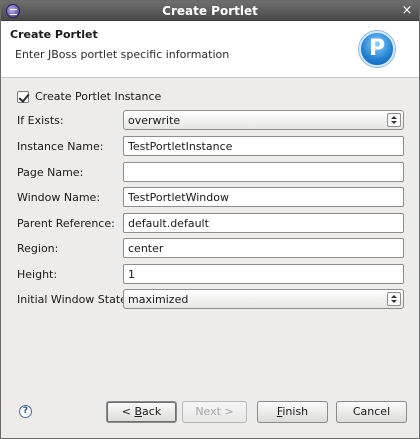  Describe the element at coordinates (377, 49) in the screenshot. I see `portlet-logo-icon: P` at that location.